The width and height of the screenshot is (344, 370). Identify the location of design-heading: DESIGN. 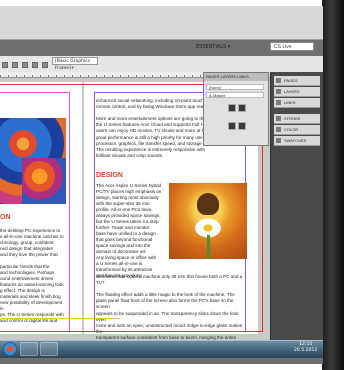
(109, 175).